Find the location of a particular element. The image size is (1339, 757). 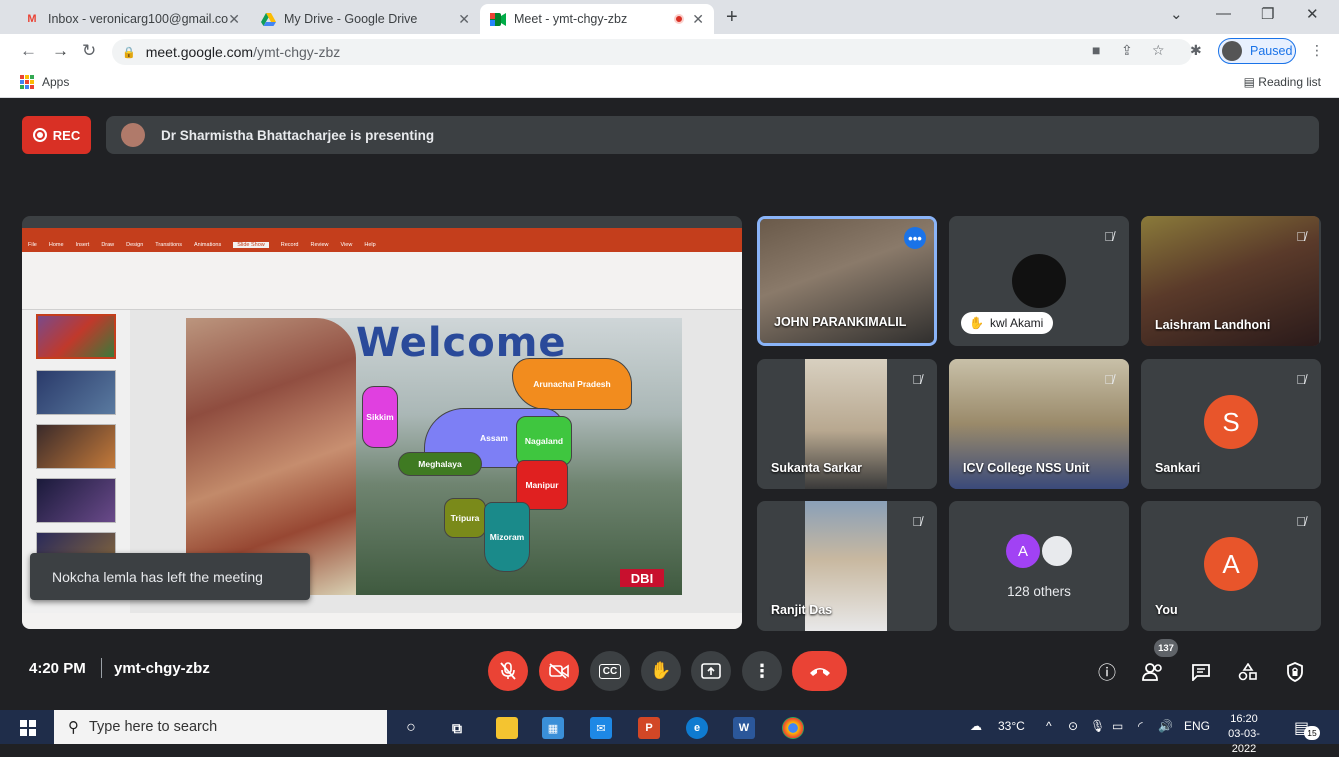

edge-icon: e is located at coordinates (697, 728).